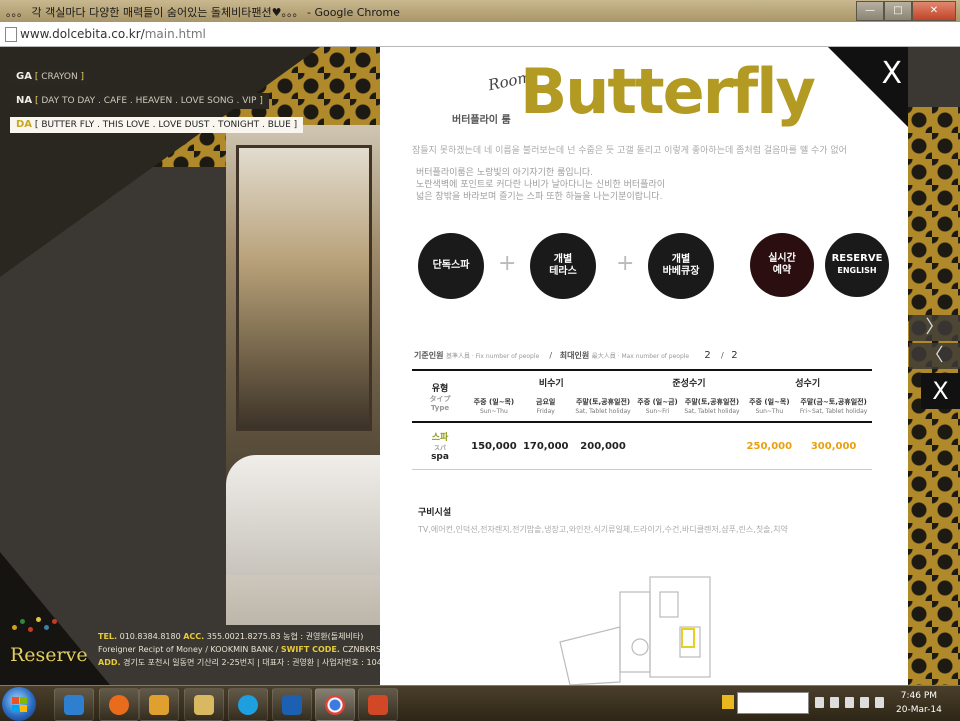 This screenshot has height=721, width=960. What do you see at coordinates (24, 124) in the screenshot?
I see `menu-key: DA` at bounding box center [24, 124].